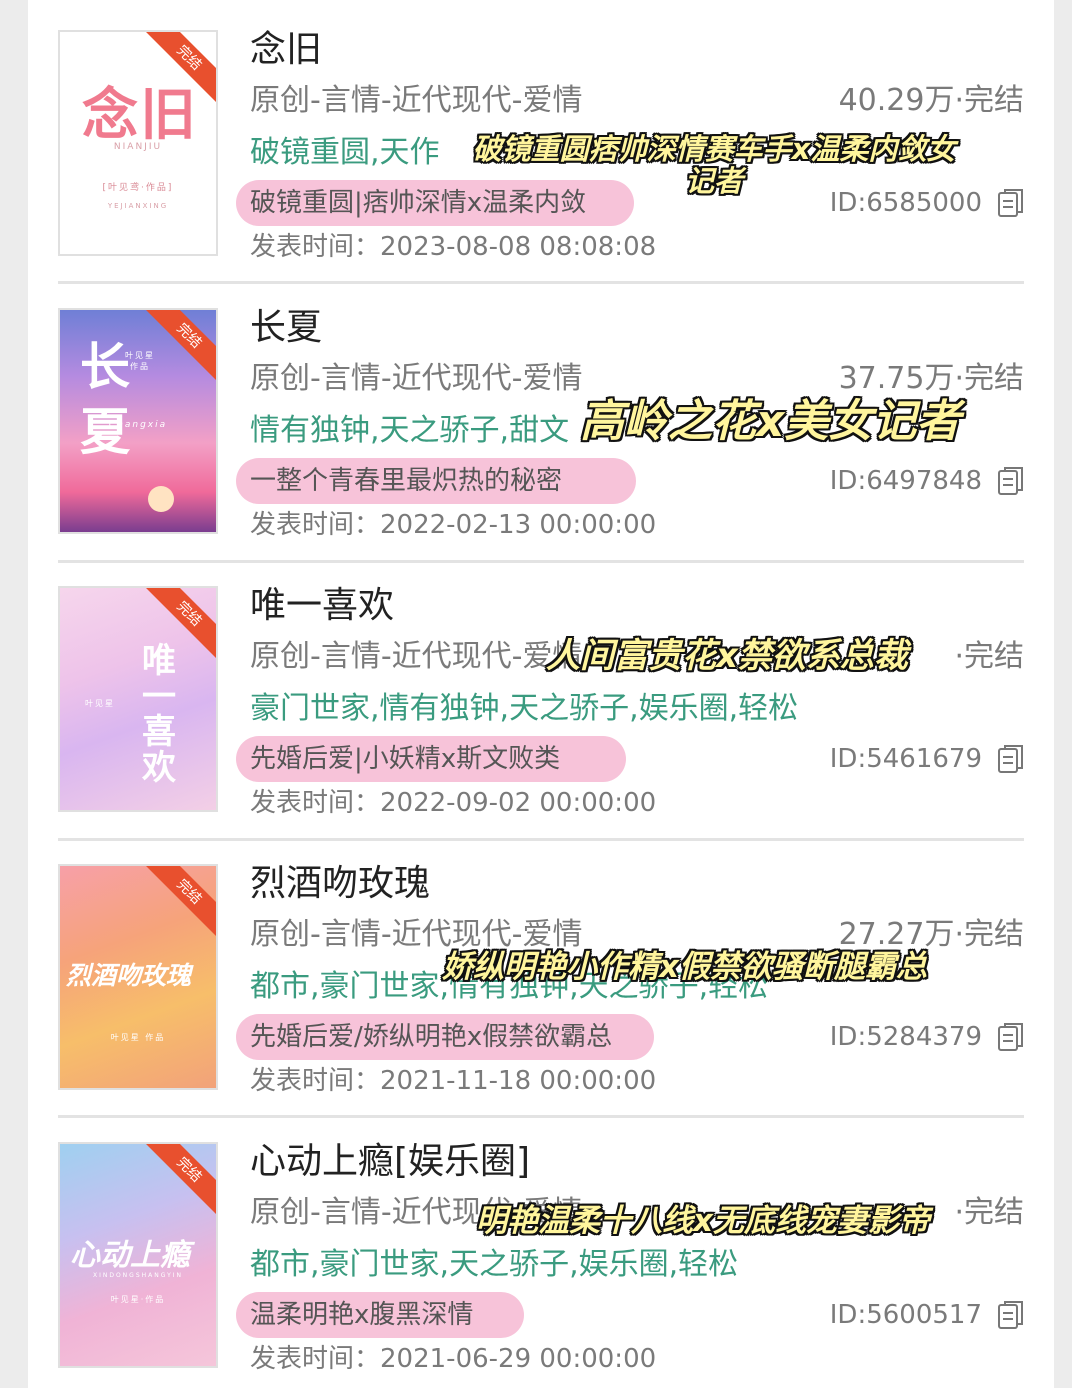  Describe the element at coordinates (518, 525) in the screenshot. I see `publish-time-value: 2022-02-13 00:00:00` at that location.